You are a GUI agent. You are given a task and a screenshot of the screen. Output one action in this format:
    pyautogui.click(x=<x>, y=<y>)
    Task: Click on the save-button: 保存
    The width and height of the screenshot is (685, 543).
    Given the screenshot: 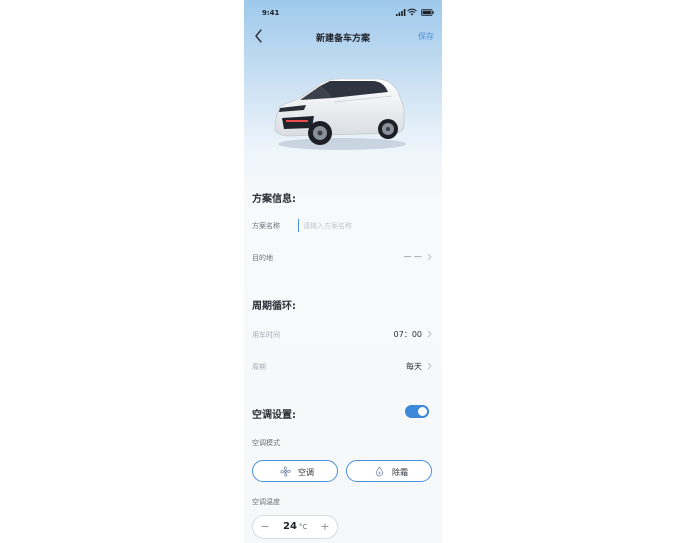 What is the action you would take?
    pyautogui.click(x=426, y=36)
    